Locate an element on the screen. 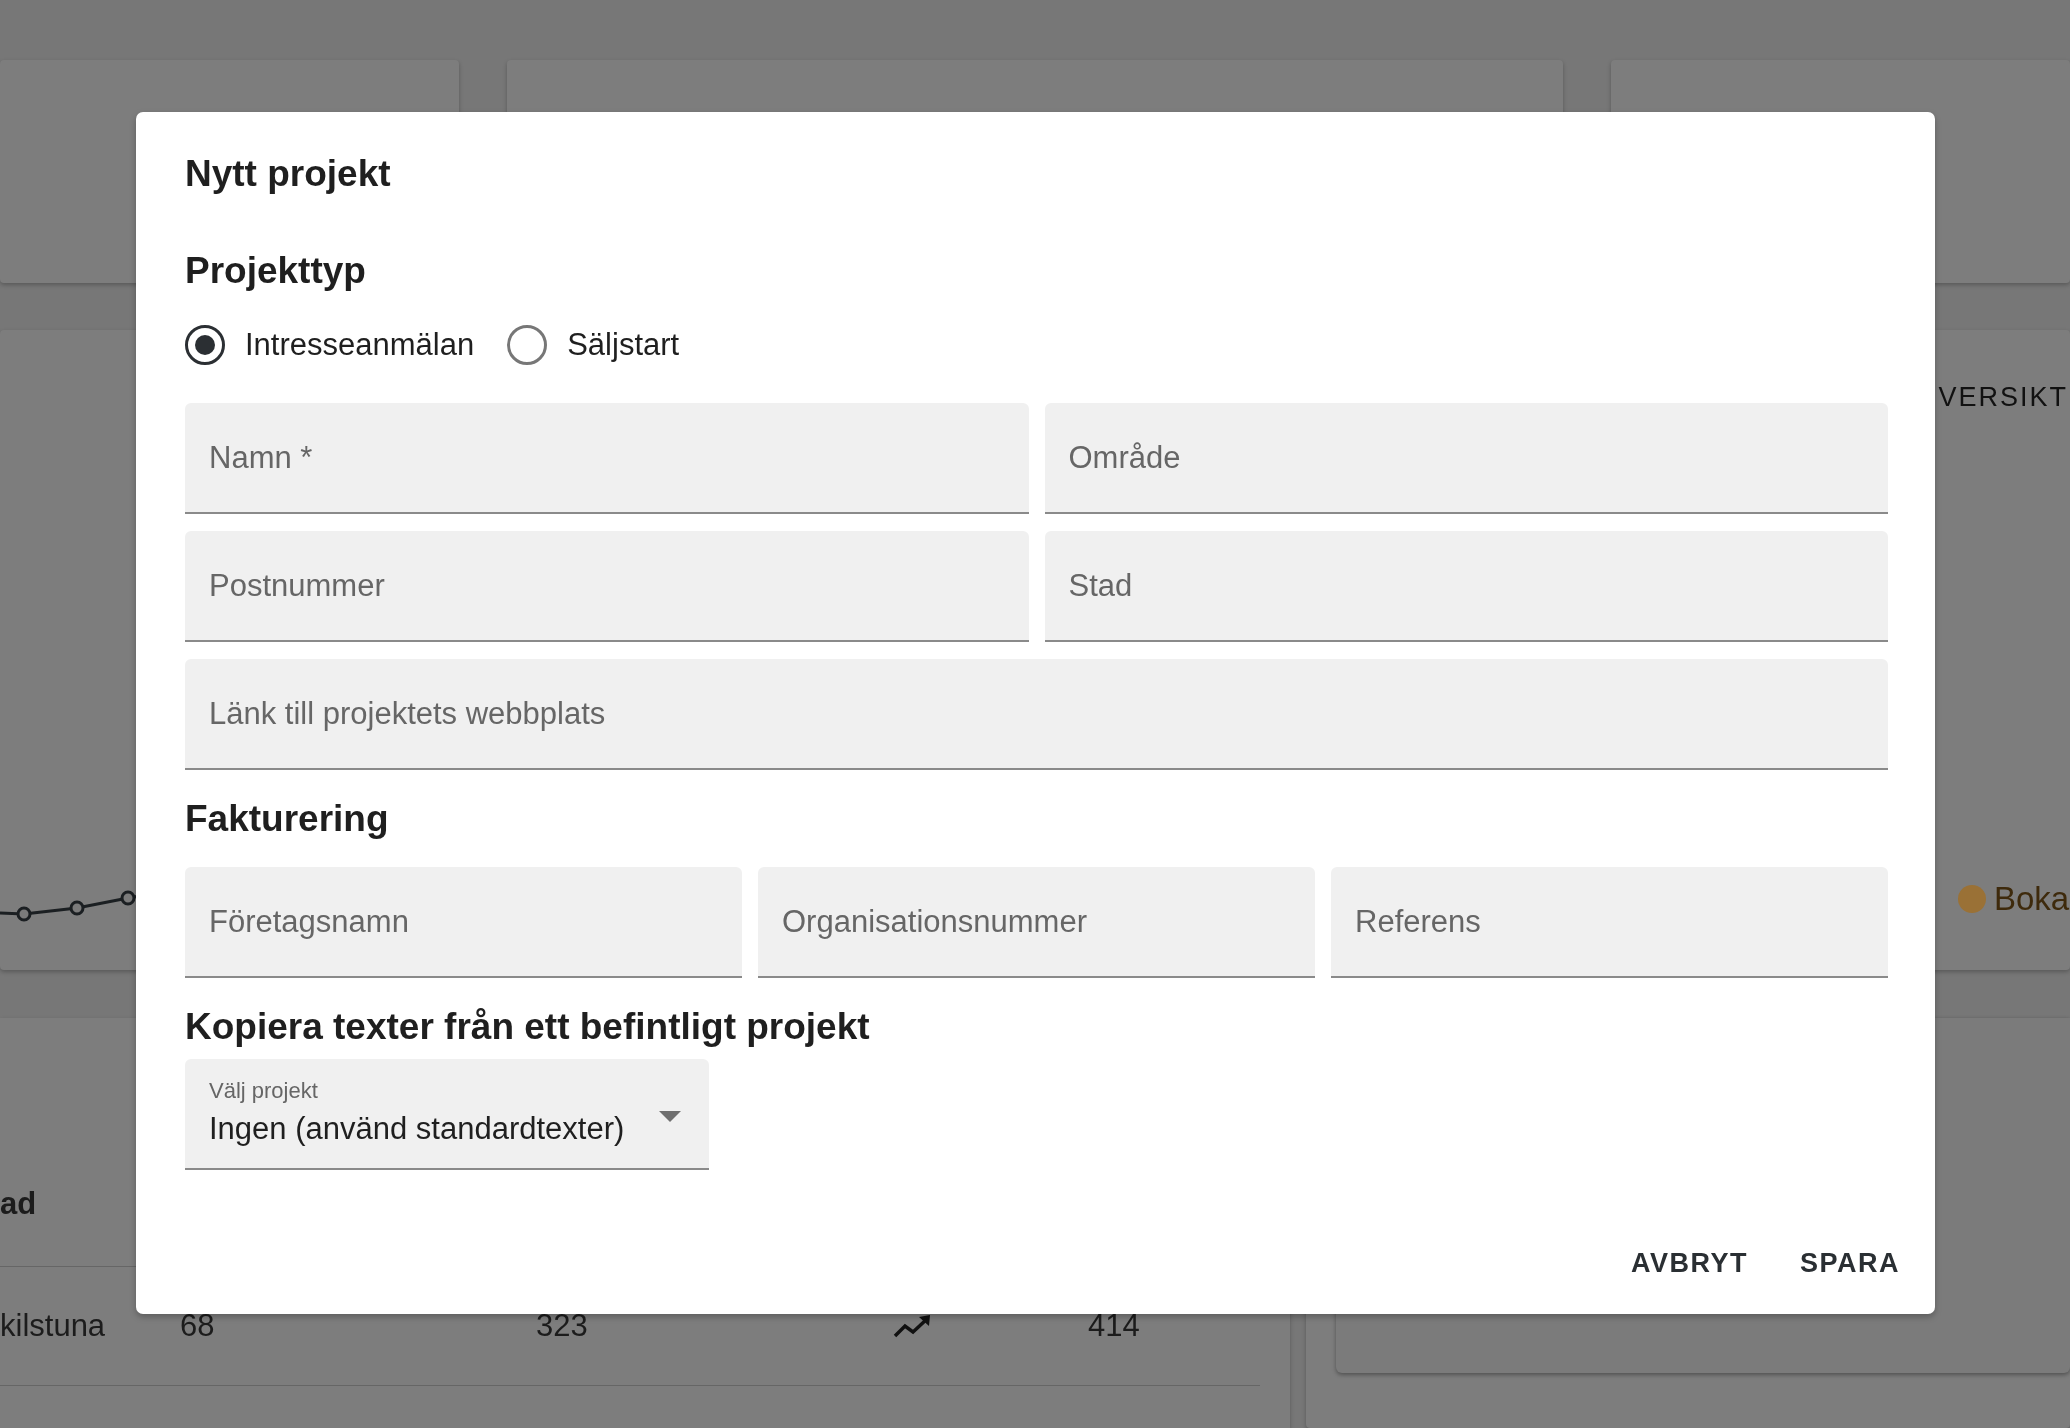  table-cell-text: 323 is located at coordinates (562, 1326).